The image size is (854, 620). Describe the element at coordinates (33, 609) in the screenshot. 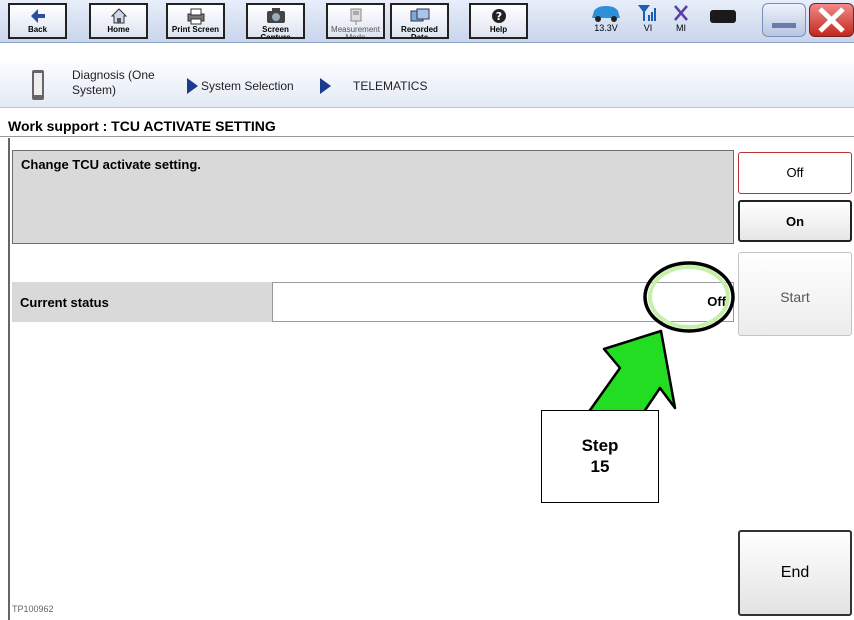

I see `figure-id: TP100962` at that location.